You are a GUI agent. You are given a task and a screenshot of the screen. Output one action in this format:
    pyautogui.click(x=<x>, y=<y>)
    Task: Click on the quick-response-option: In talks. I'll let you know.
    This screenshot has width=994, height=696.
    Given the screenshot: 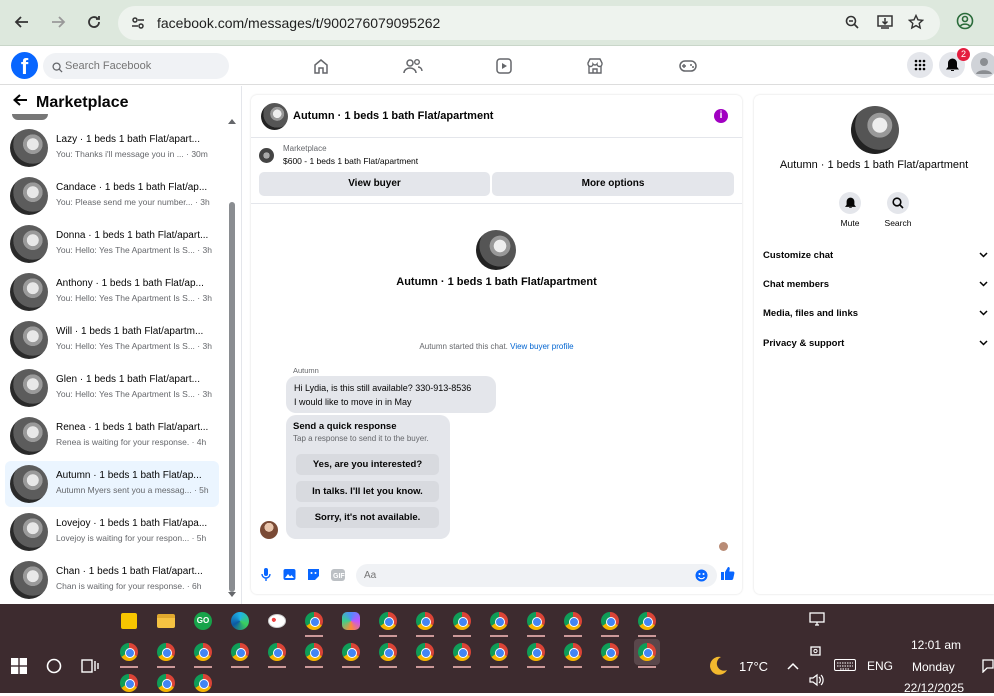 What is the action you would take?
    pyautogui.click(x=367, y=491)
    